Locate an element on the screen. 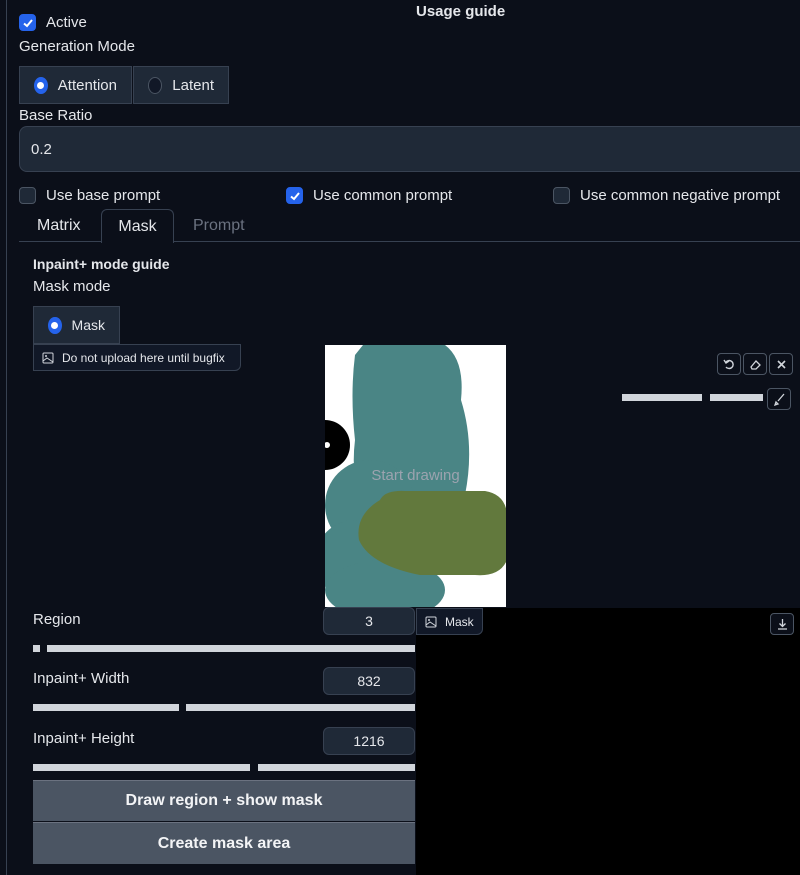 The image size is (800, 875). inpaint-width-label: Inpaint+ Width is located at coordinates (81, 678).